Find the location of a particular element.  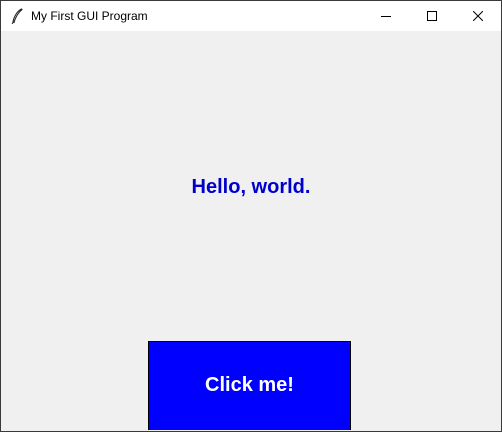

feather-icon is located at coordinates (17, 16).